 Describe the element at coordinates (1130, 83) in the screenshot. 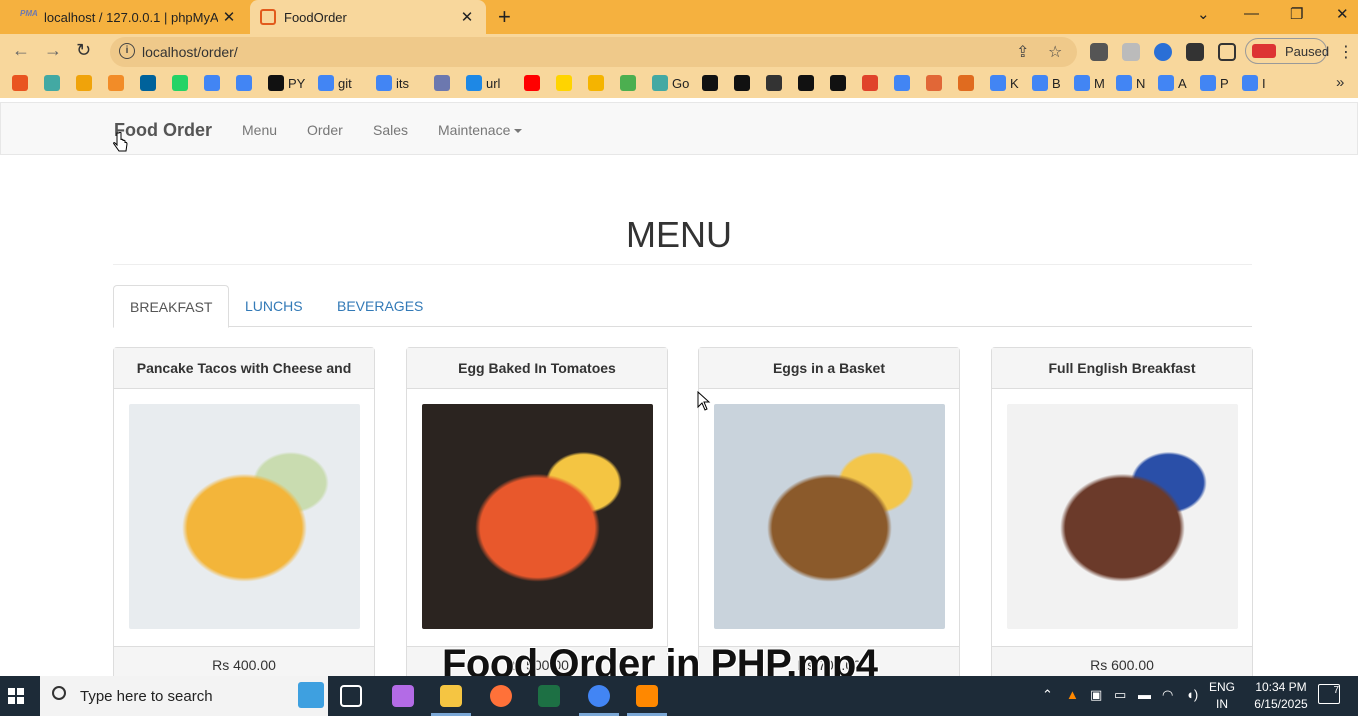

I see `bookmark-item: N` at that location.